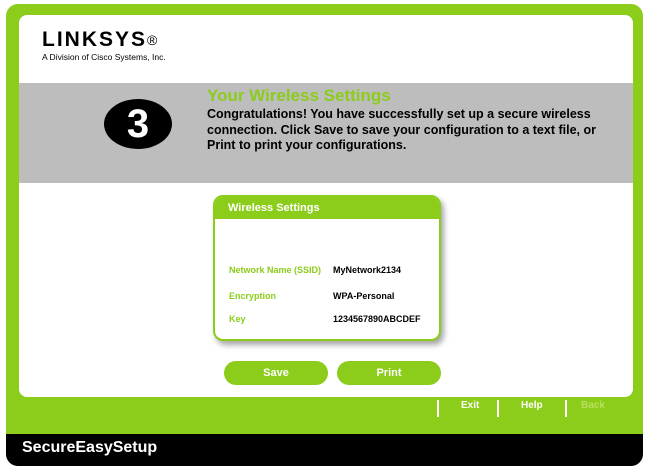 The height and width of the screenshot is (470, 647). I want to click on print-button: Print, so click(389, 373).